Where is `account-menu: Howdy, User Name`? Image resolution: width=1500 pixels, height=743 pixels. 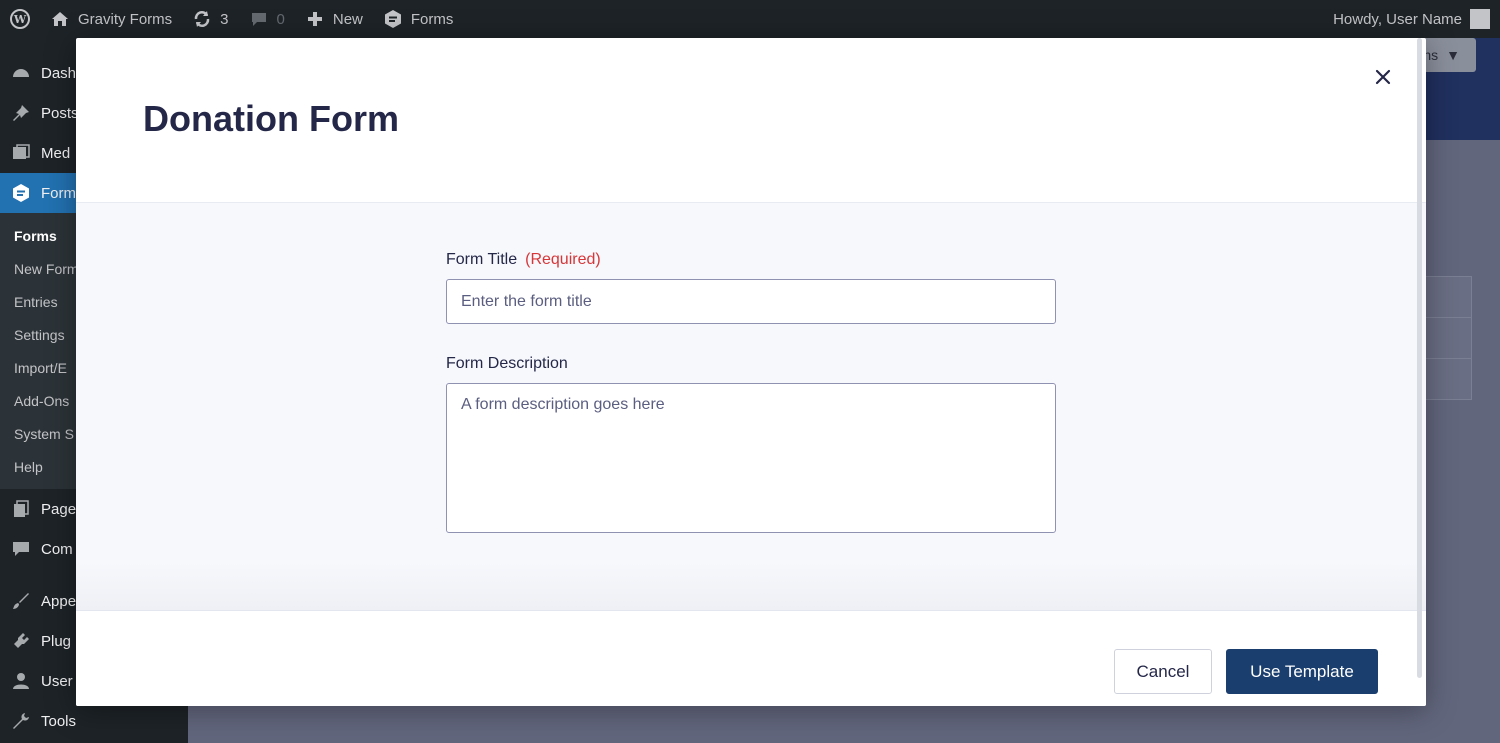 account-menu: Howdy, User Name is located at coordinates (1416, 19).